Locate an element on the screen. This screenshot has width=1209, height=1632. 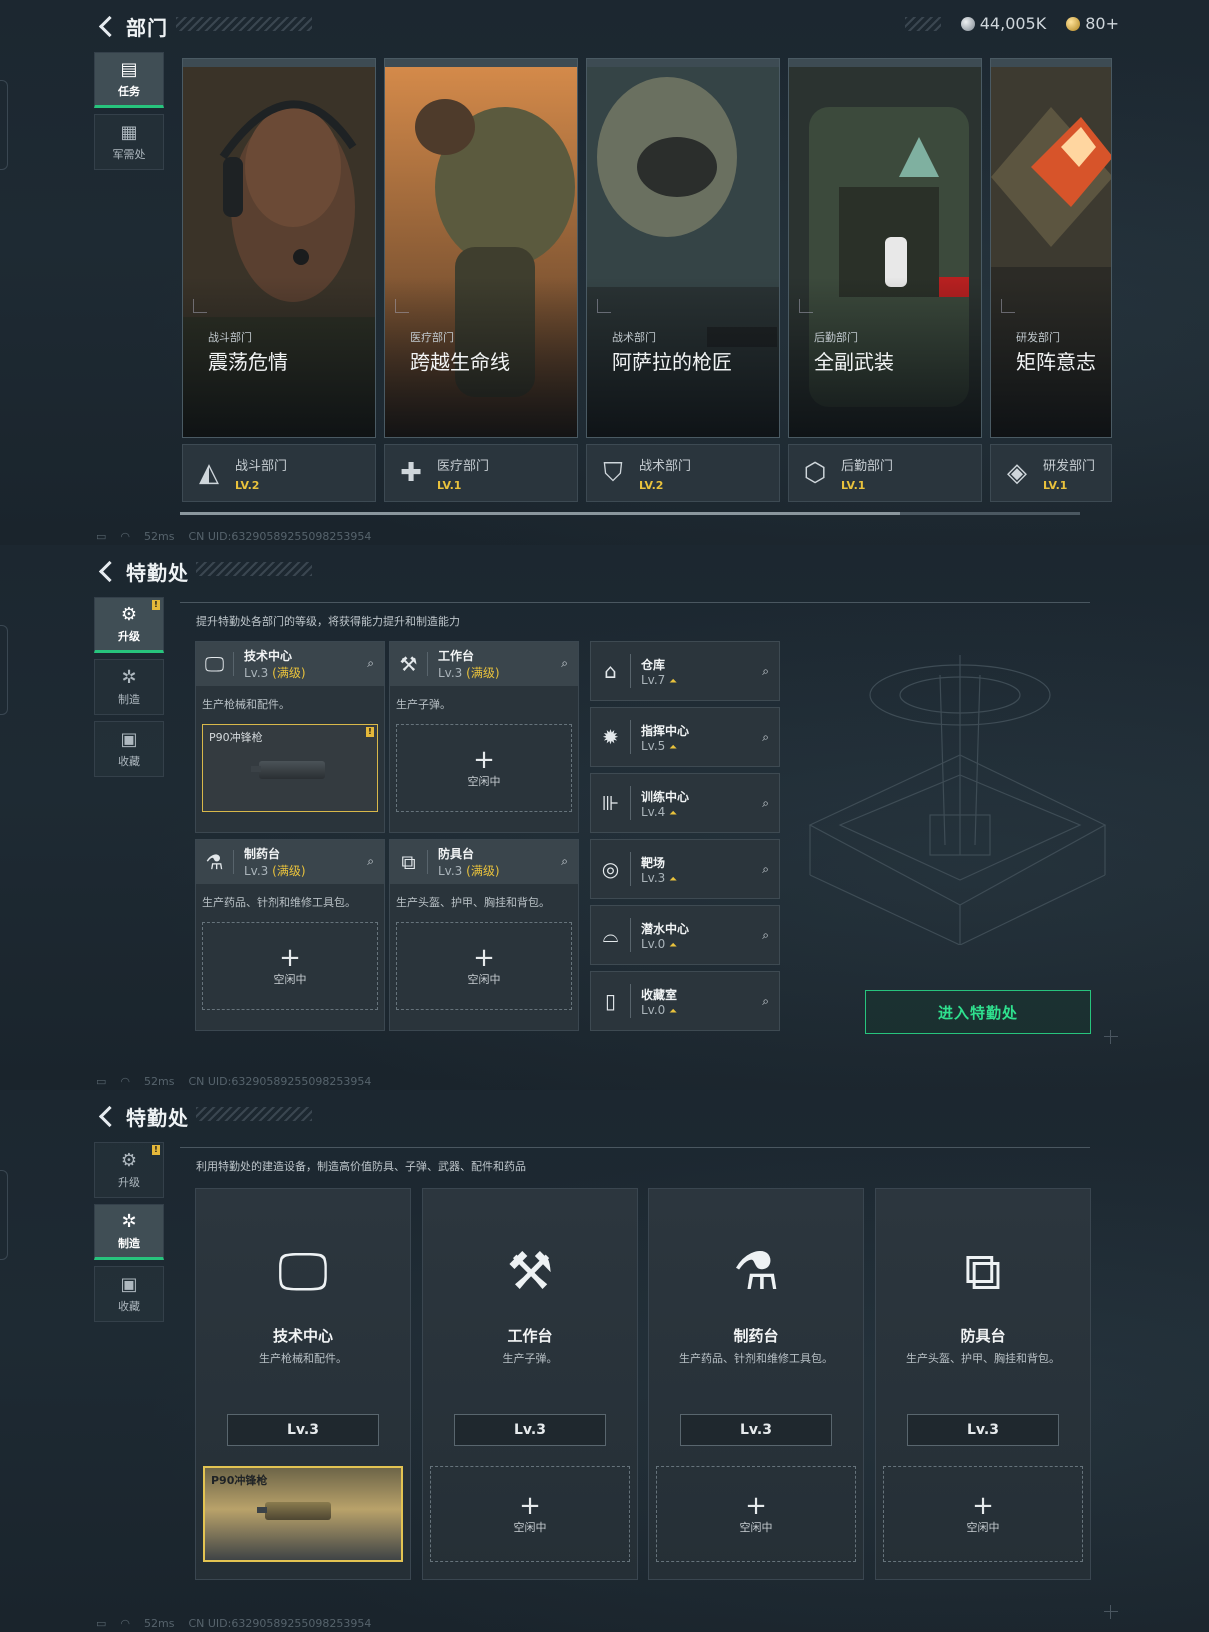
currency-bar: 44,005K 80+ is located at coordinates (1039, 23).